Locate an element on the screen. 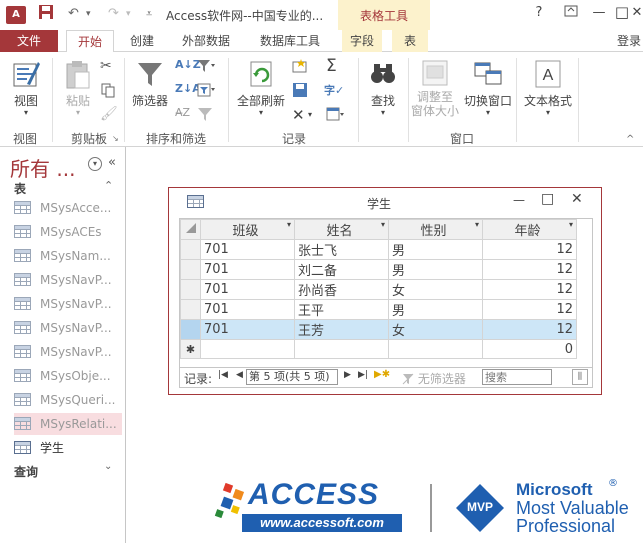  datasheet-close-button: ✕ is located at coordinates (577, 199).